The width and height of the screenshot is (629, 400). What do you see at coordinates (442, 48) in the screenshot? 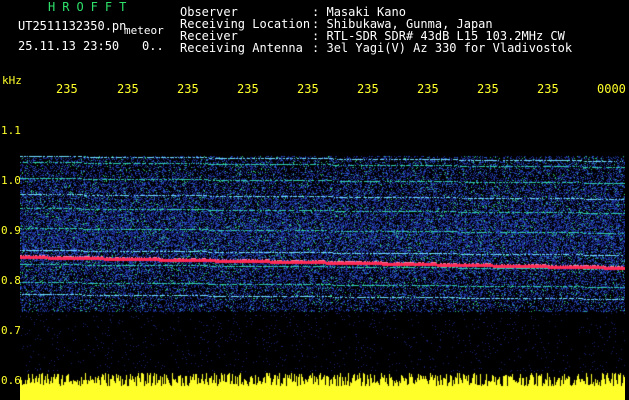
I see `antenna-value: : 3el Yagi(V) Az 330 for Vladivostok` at bounding box center [442, 48].